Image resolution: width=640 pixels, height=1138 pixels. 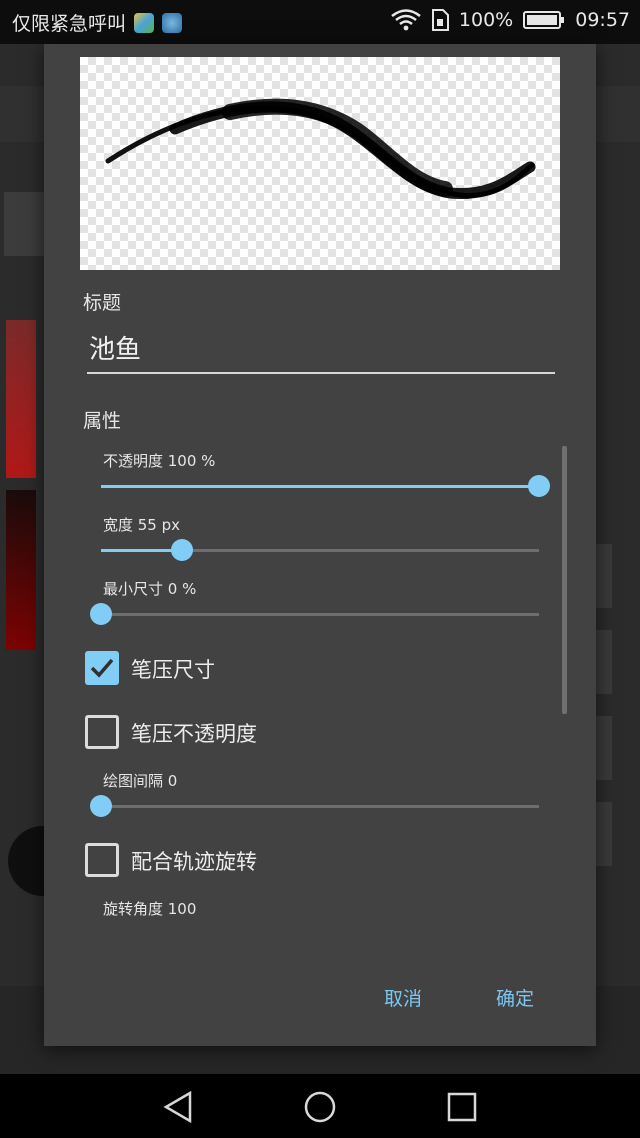 I want to click on carrier-text: 仅限紧急呼叫, so click(x=69, y=24).